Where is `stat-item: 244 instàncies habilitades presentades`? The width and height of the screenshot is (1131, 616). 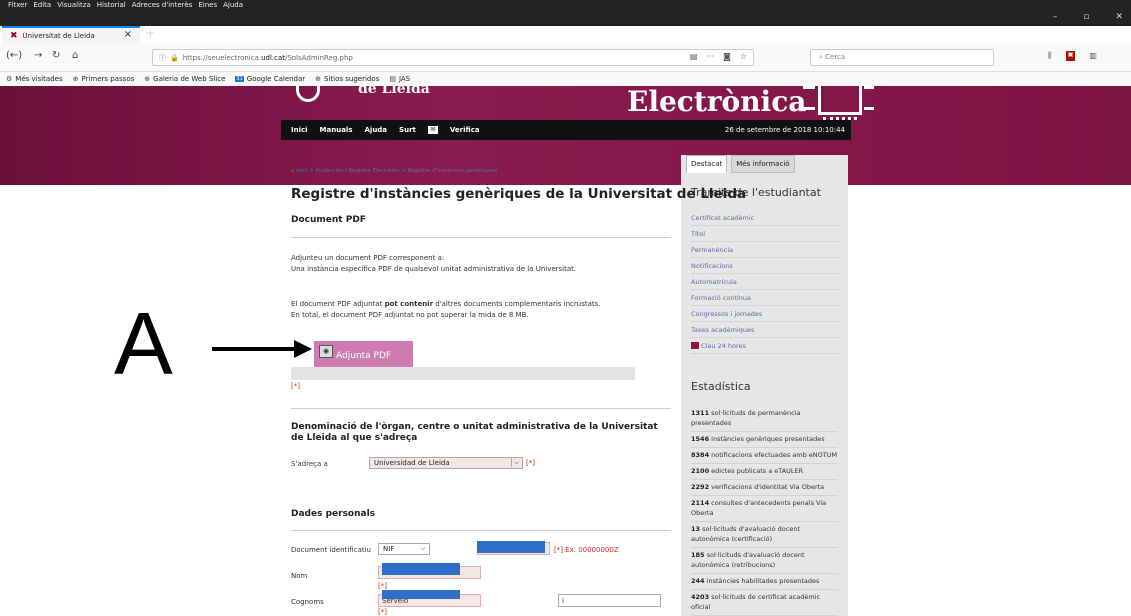 stat-item: 244 instàncies habilitades presentades is located at coordinates (764, 582).